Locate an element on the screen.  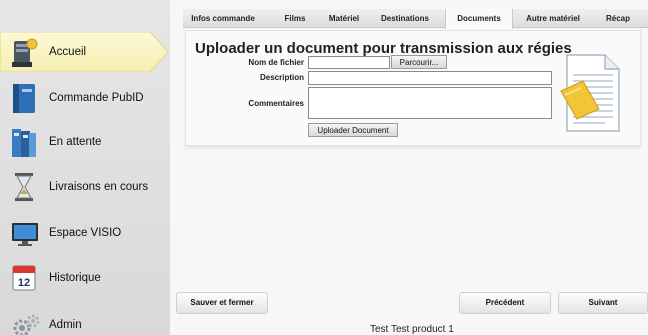
comments-textarea is located at coordinates (430, 103).